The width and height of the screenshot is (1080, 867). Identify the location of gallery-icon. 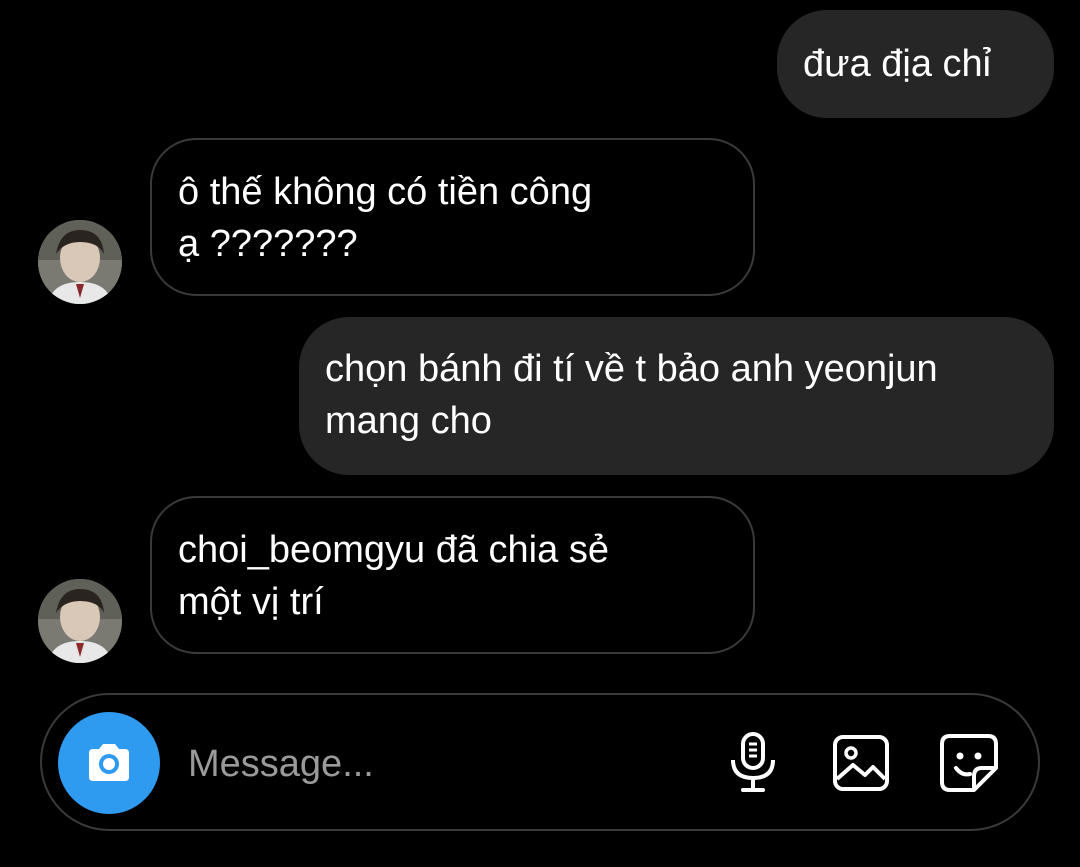
(861, 763).